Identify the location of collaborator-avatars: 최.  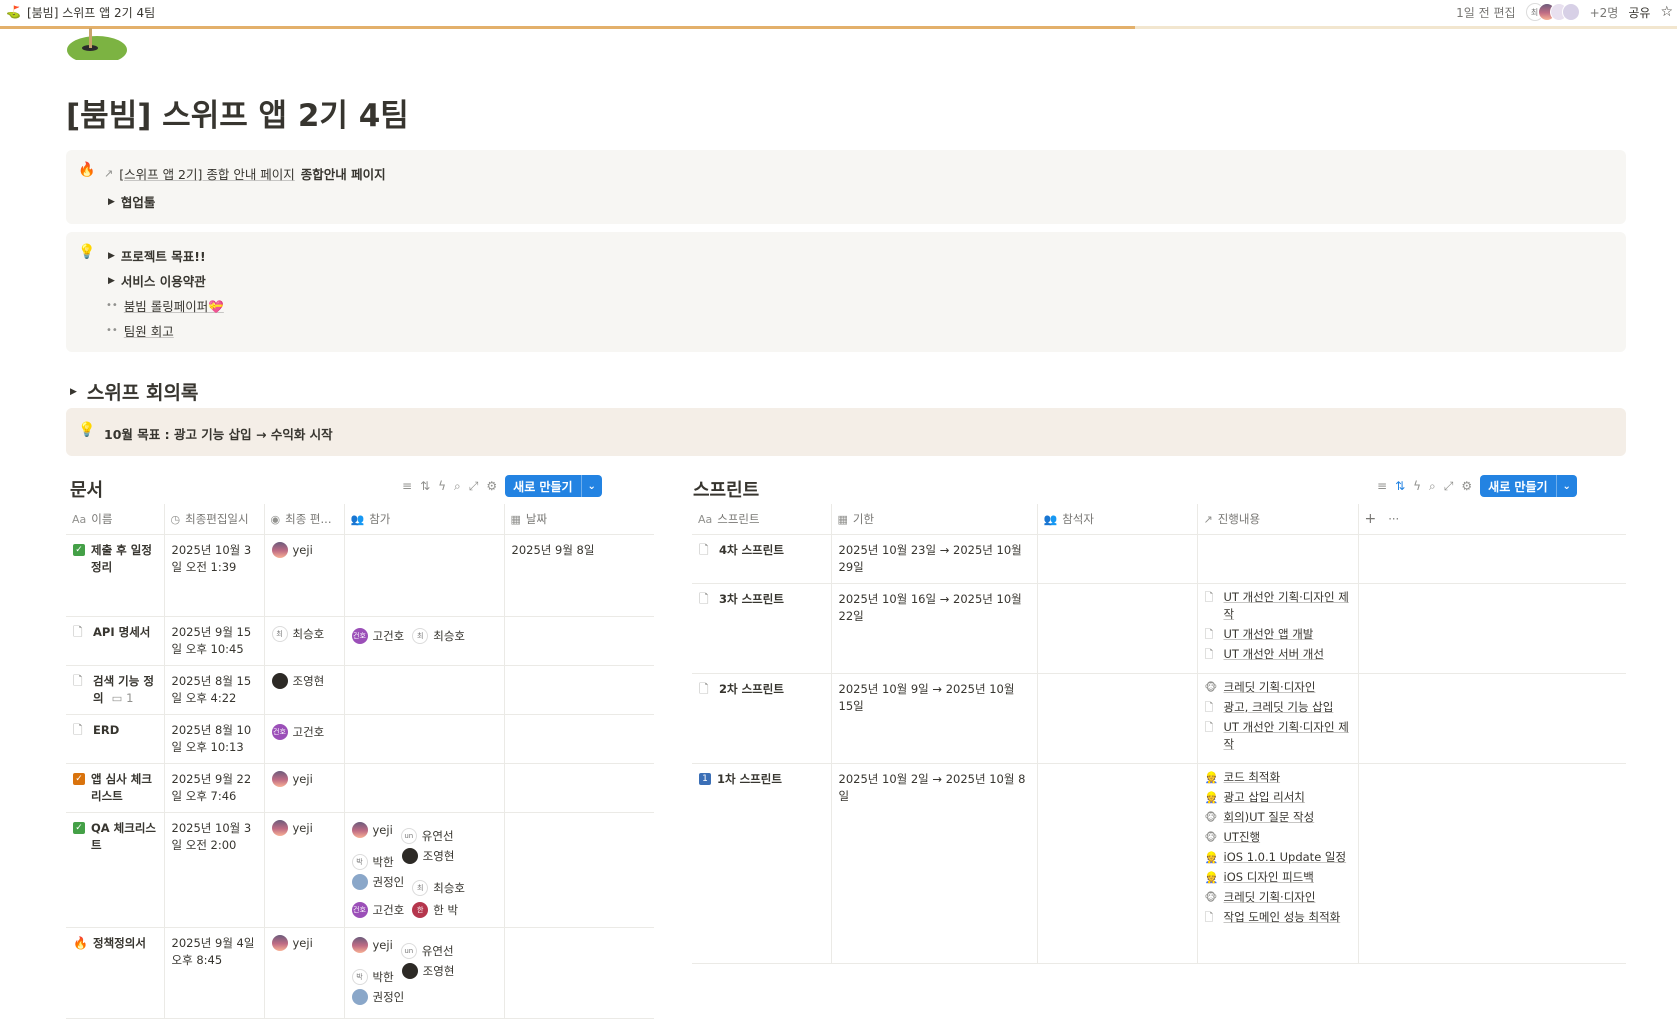
(1552, 12).